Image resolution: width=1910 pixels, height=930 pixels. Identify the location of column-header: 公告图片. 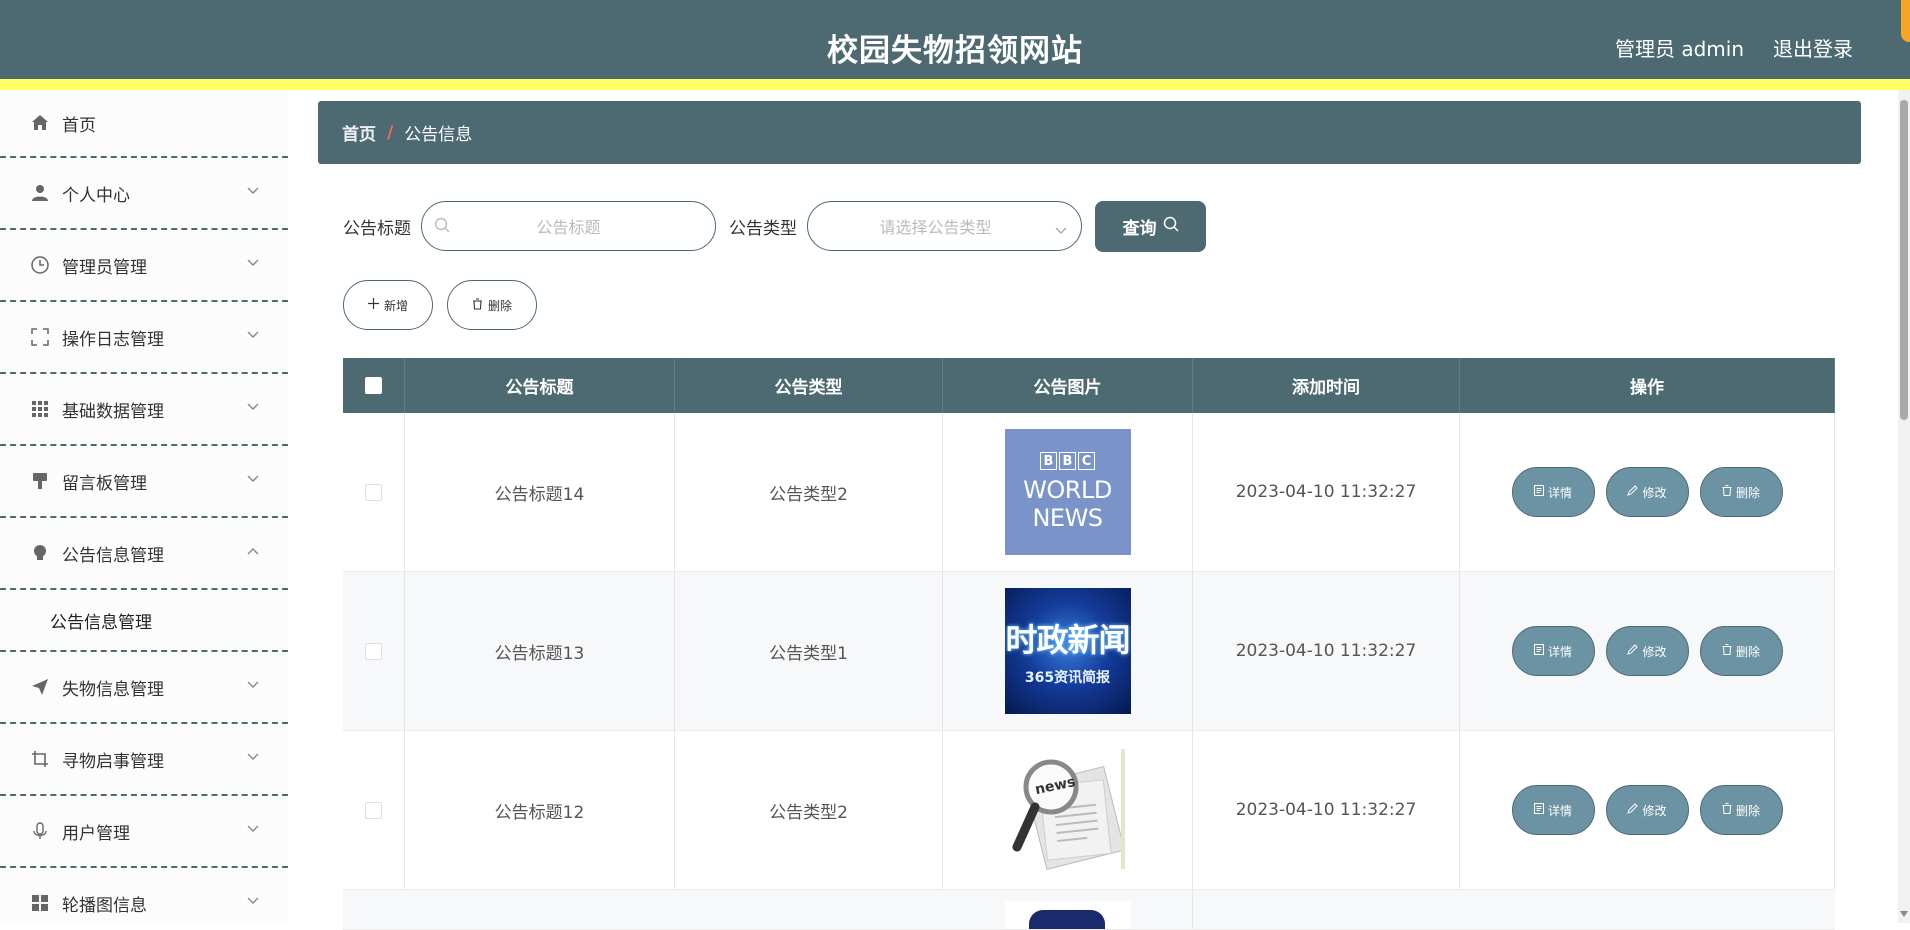
(1068, 385).